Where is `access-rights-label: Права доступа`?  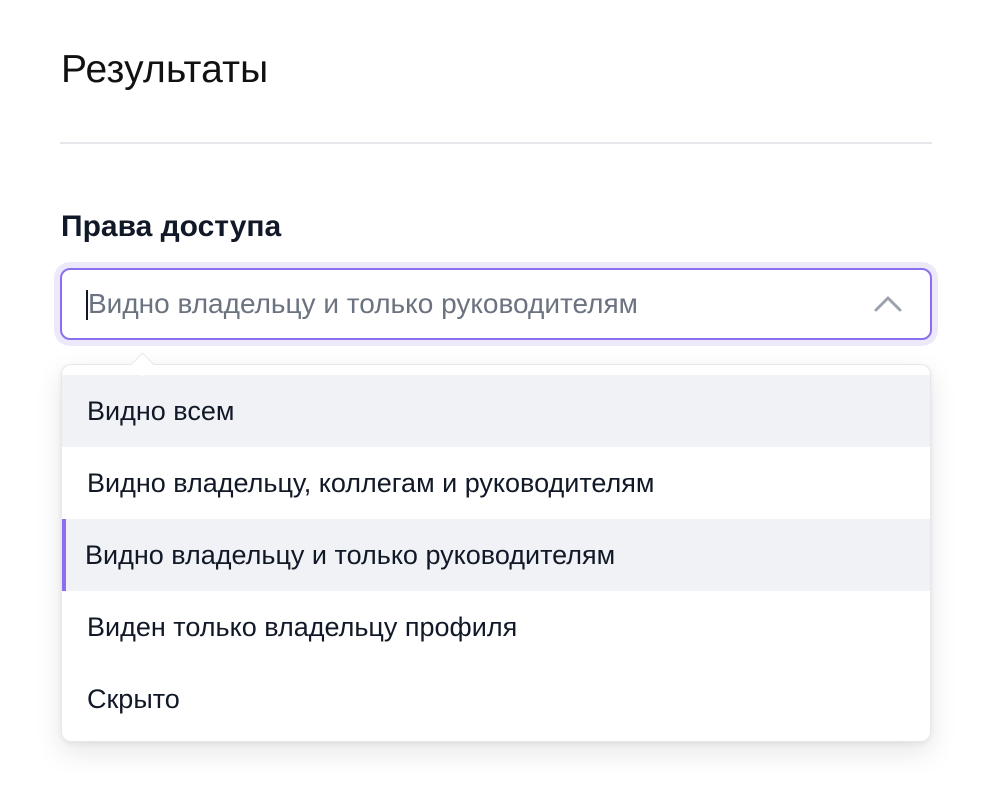
access-rights-label: Права доступа is located at coordinates (171, 226).